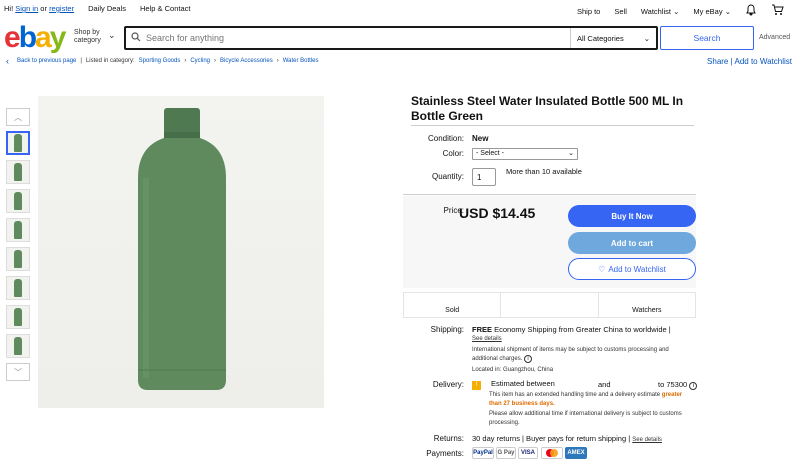 The width and height of the screenshot is (798, 467). What do you see at coordinates (39, 8) in the screenshot?
I see `greeting: Hi! Sign in or register` at bounding box center [39, 8].